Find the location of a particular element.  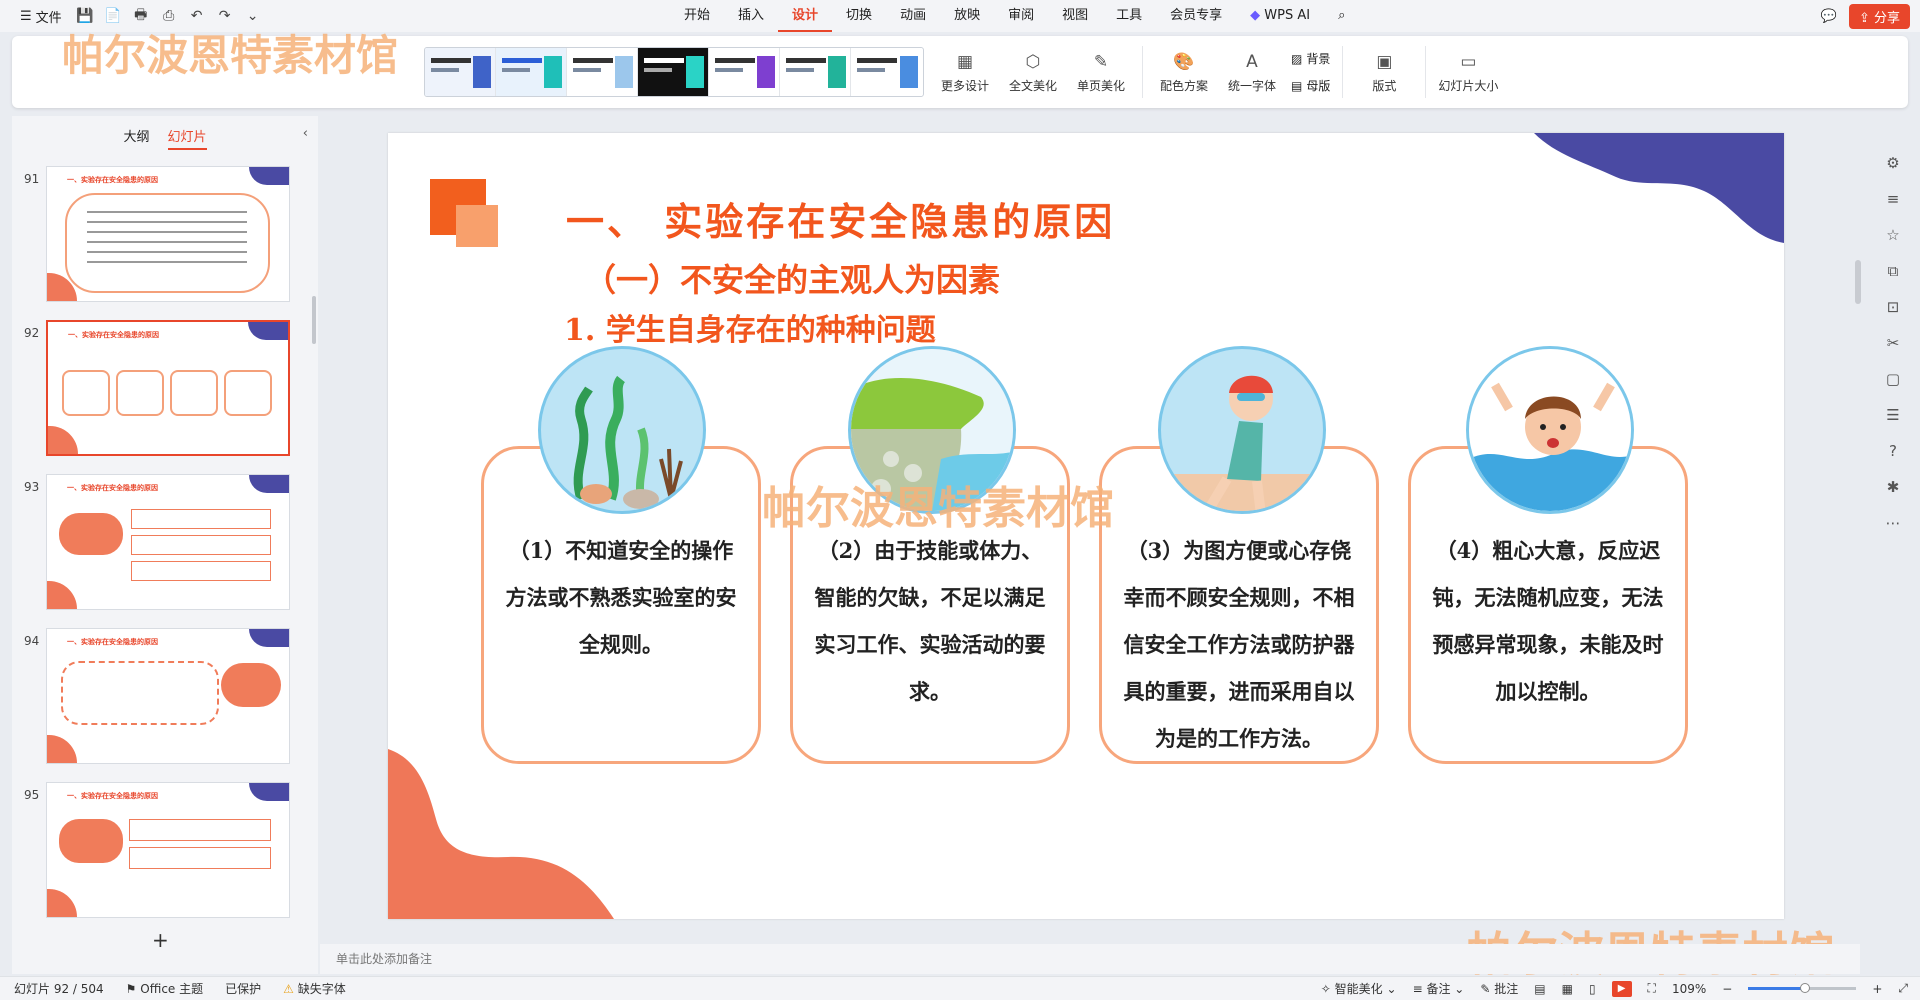

save-icon: 💾 is located at coordinates (85, 16).